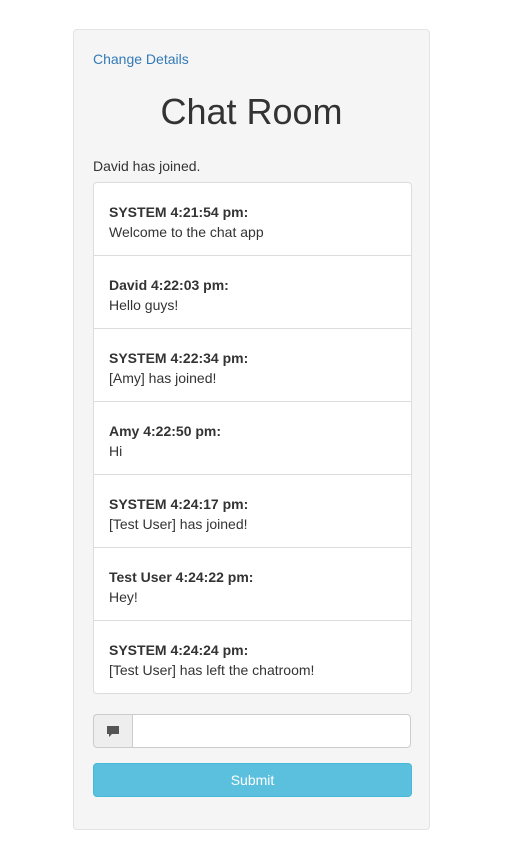 This screenshot has height=867, width=505. Describe the element at coordinates (147, 166) in the screenshot. I see `join-status-text: David has joined.` at that location.